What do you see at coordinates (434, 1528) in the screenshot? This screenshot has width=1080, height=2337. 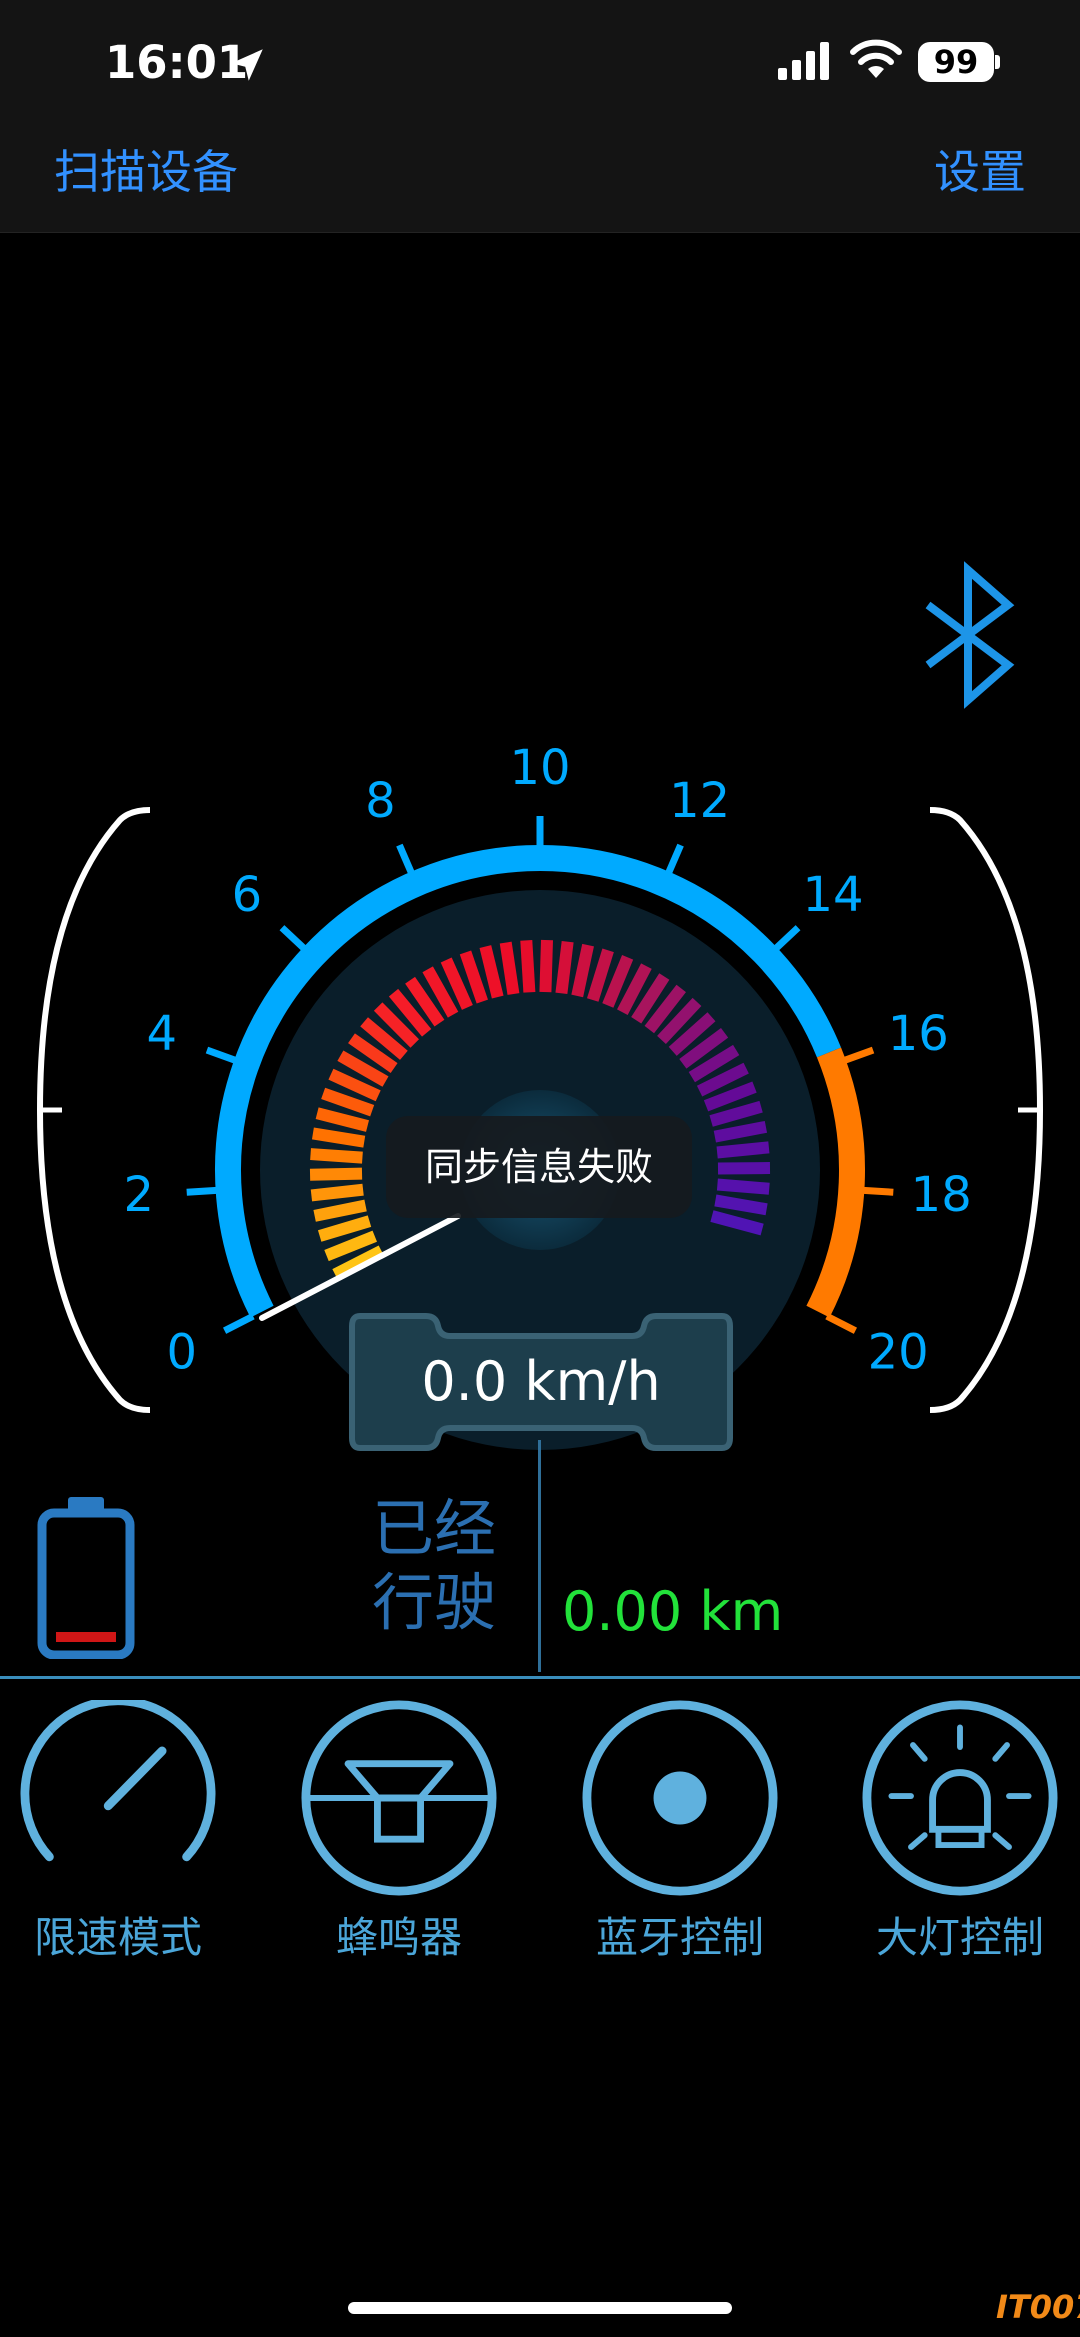 I see `trip-label-line1: 已经` at bounding box center [434, 1528].